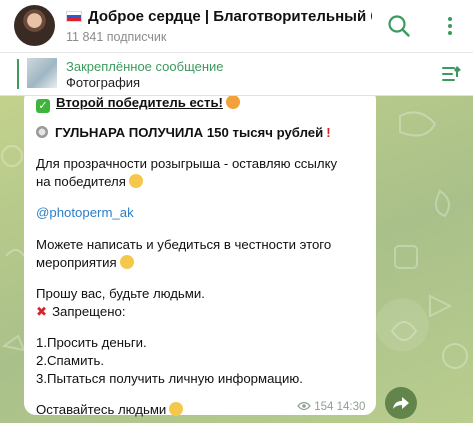 The width and height of the screenshot is (473, 423). Describe the element at coordinates (18, 74) in the screenshot. I see `pinned-indicator` at that location.